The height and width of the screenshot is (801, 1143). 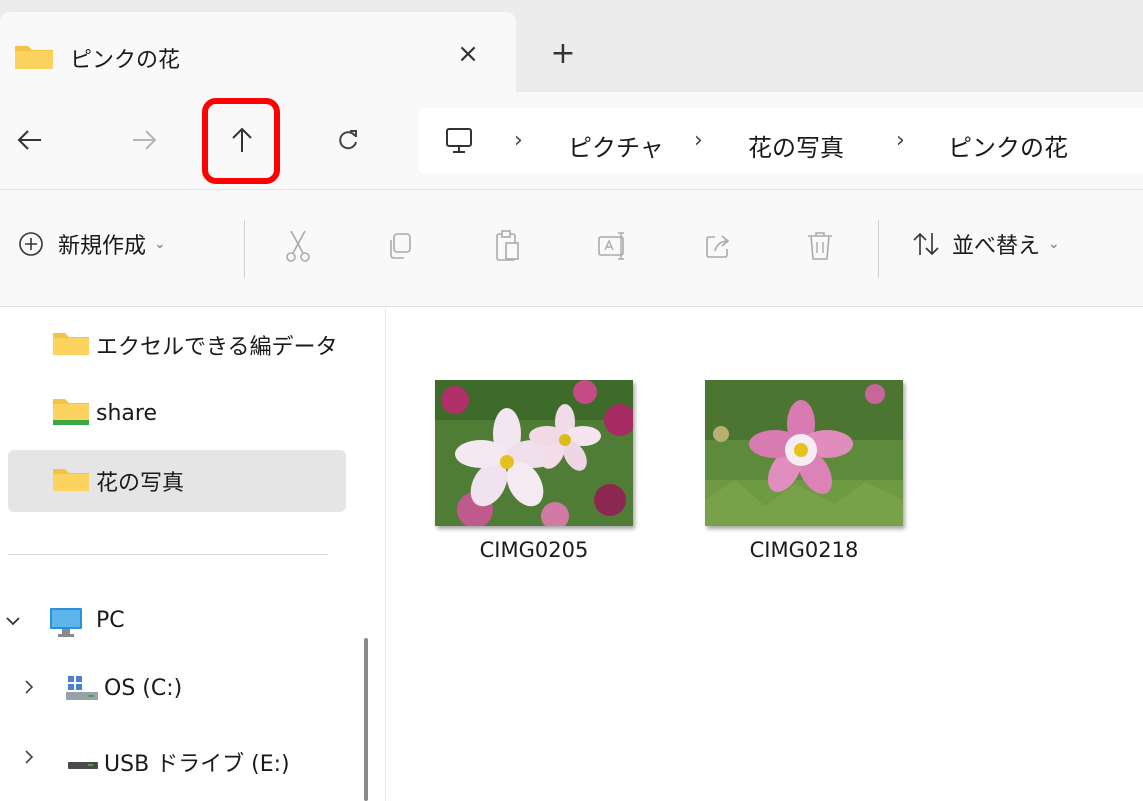 I want to click on drive-icon, so click(x=83, y=690).